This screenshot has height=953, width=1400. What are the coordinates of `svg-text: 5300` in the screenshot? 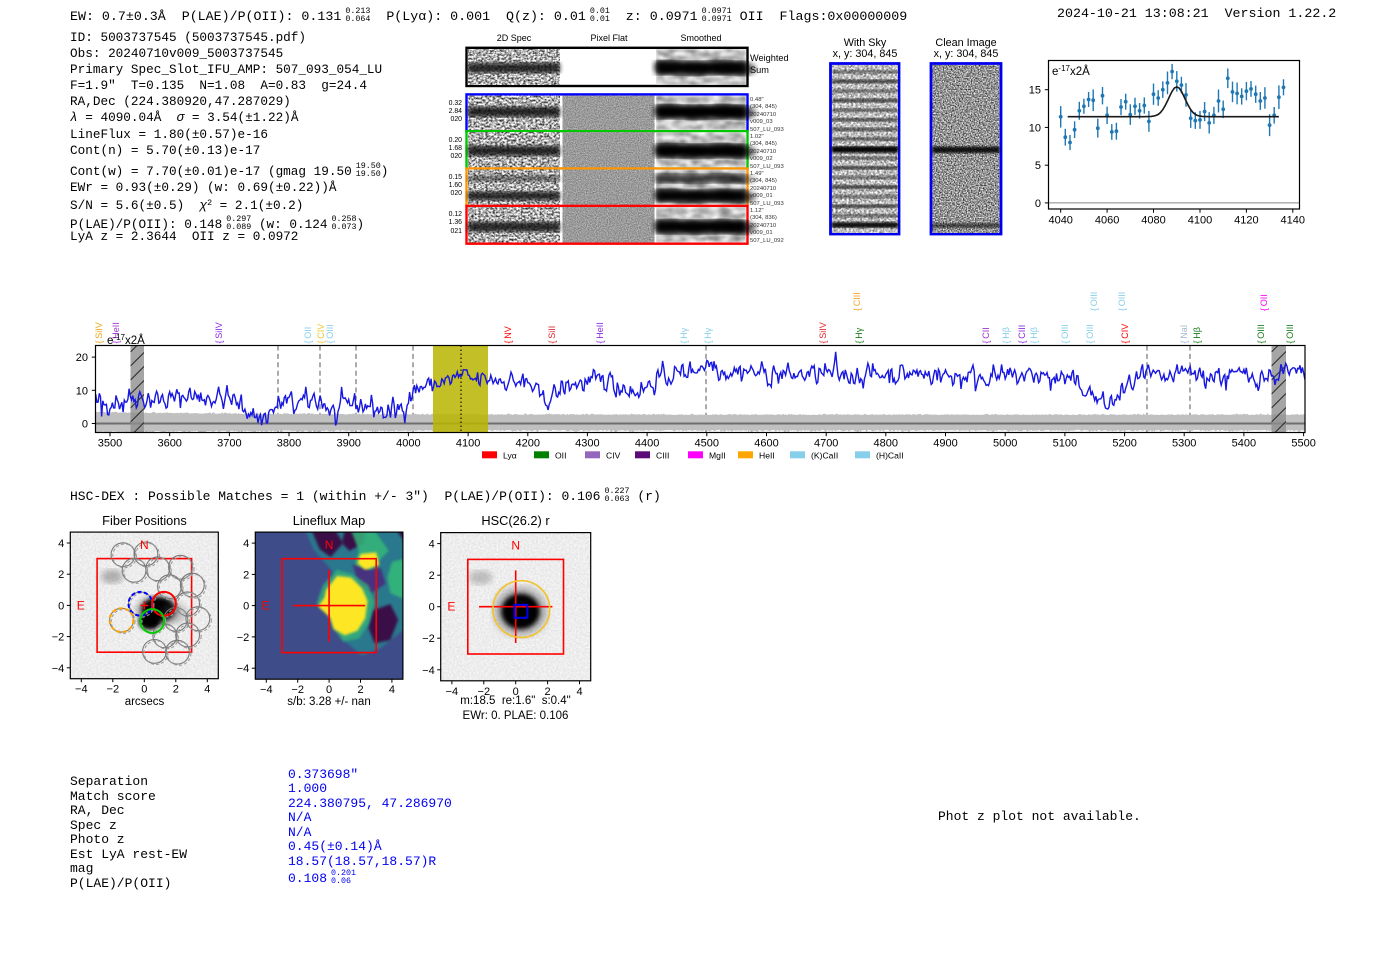 It's located at (1184, 444).